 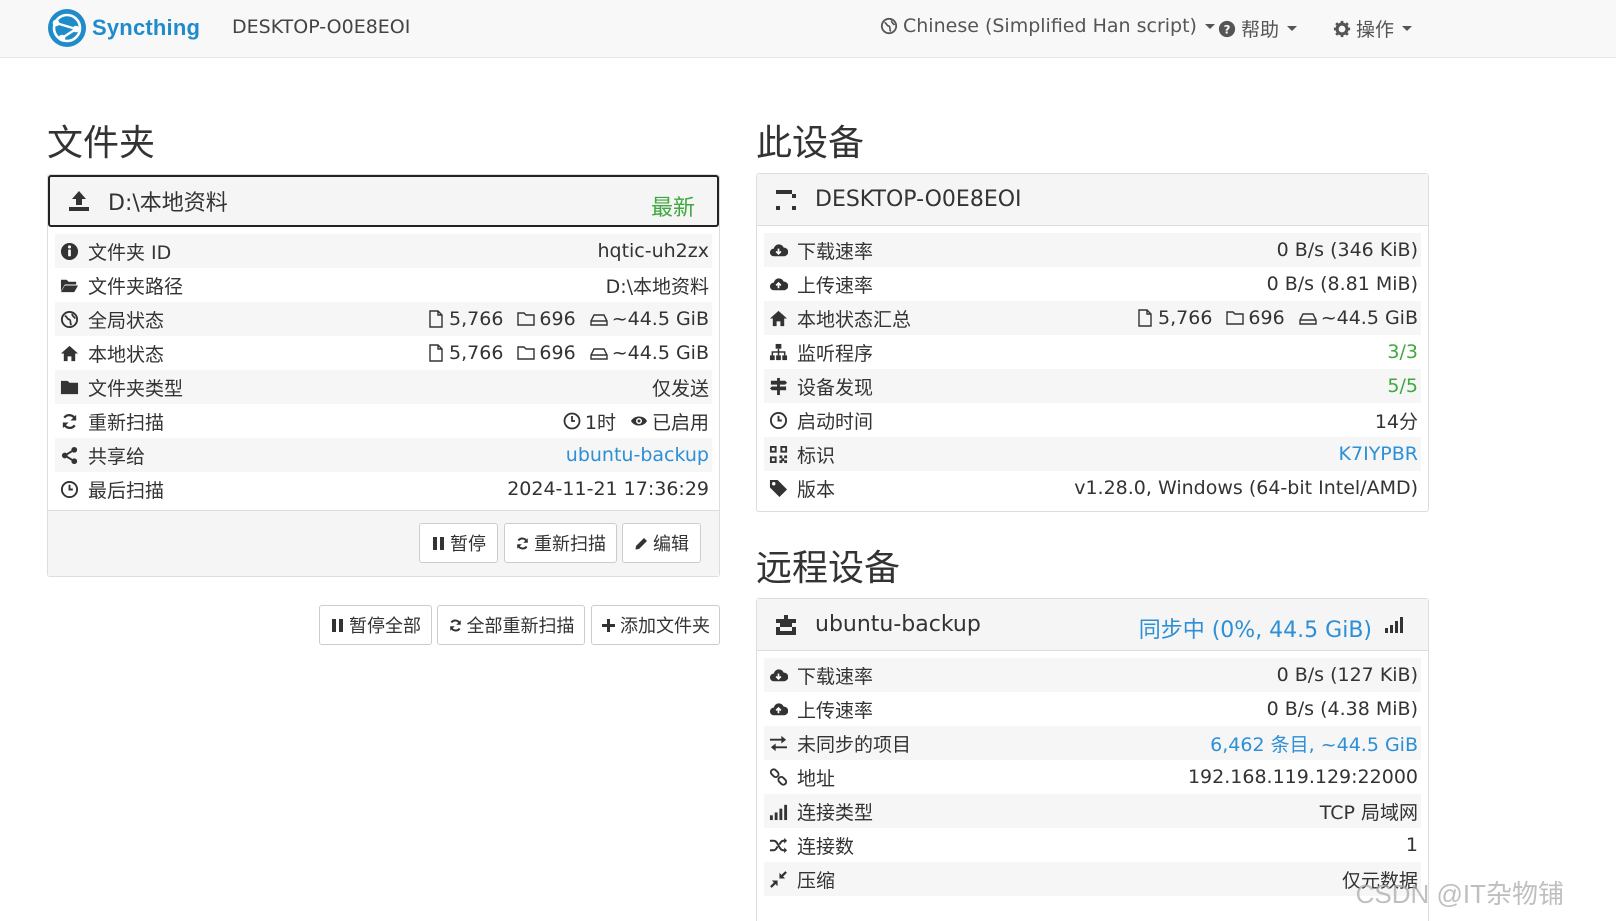 What do you see at coordinates (1092, 352) in the screenshot?
I see `row-listeners: 监听程序 3/3` at bounding box center [1092, 352].